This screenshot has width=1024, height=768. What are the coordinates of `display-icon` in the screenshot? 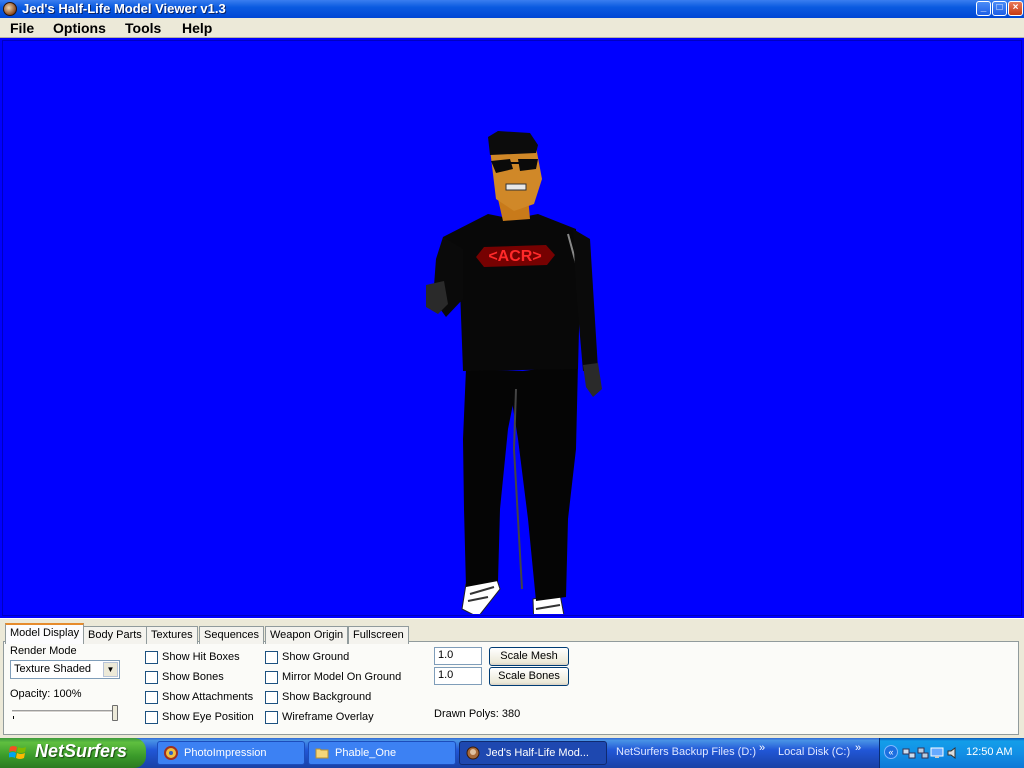 It's located at (937, 753).